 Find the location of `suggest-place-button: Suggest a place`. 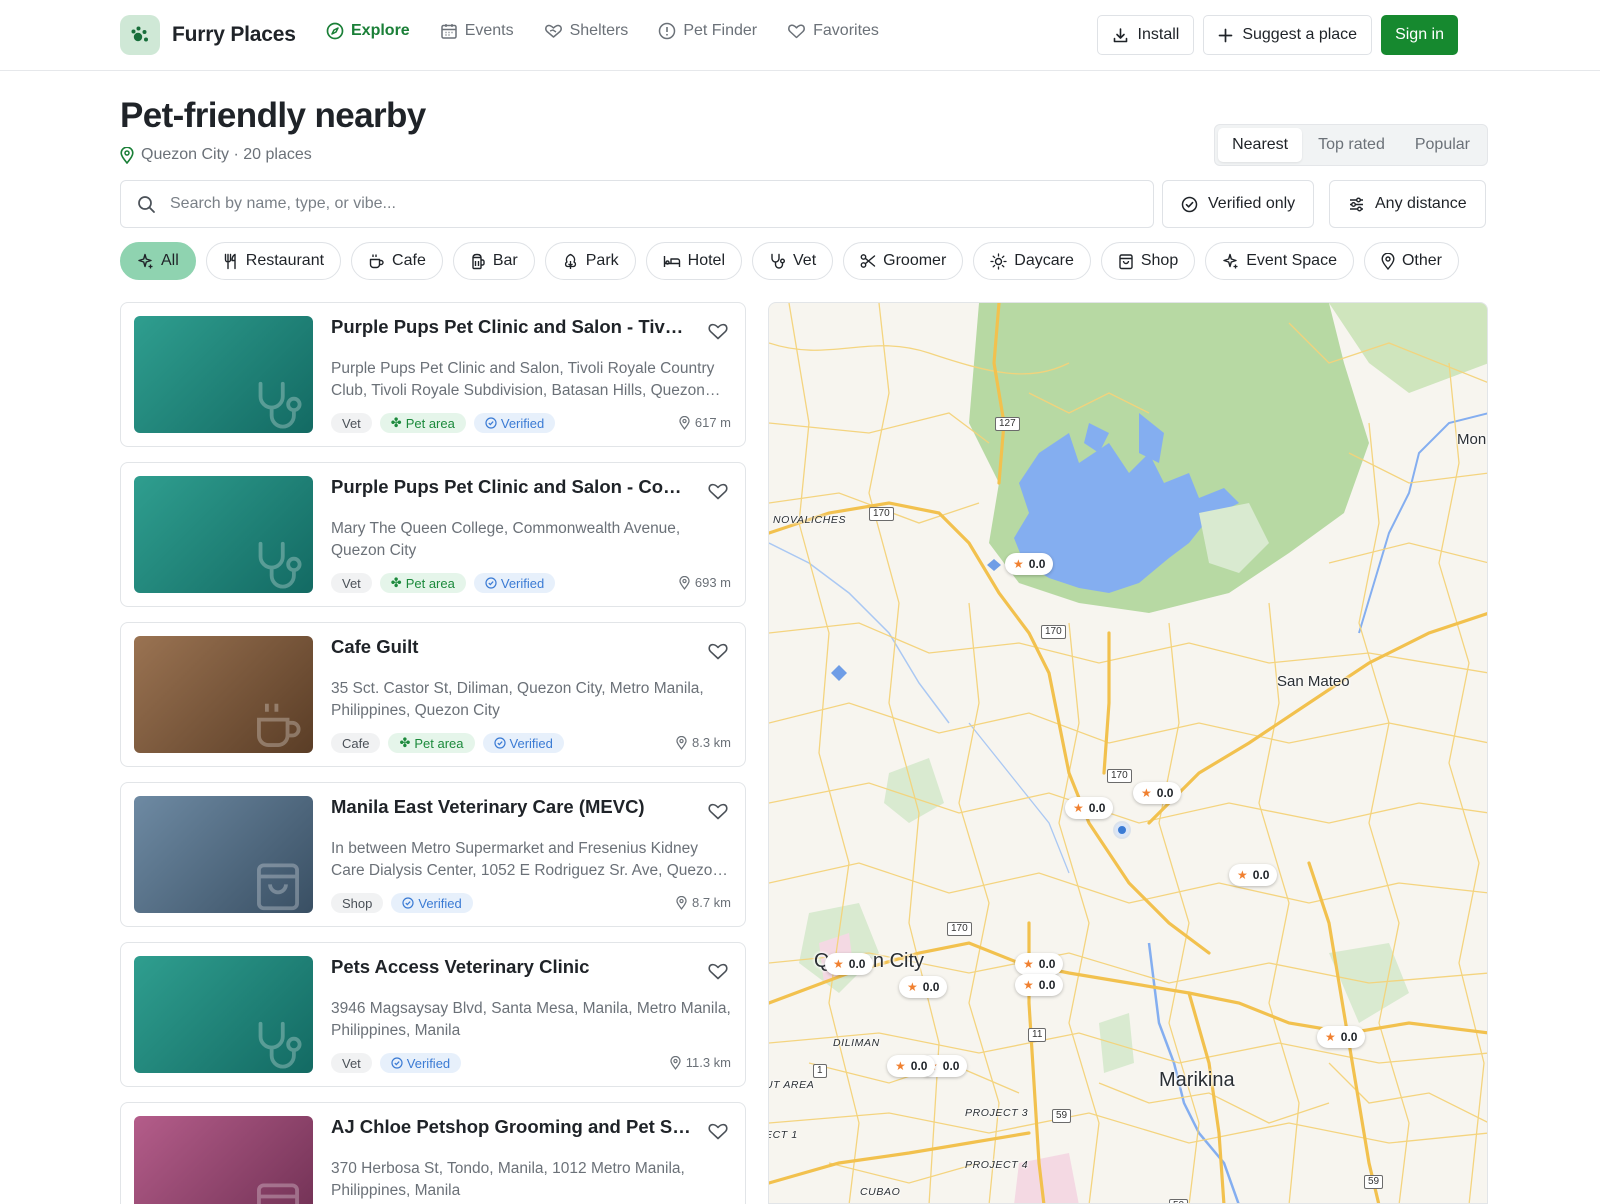

suggest-place-button: Suggest a place is located at coordinates (1288, 35).